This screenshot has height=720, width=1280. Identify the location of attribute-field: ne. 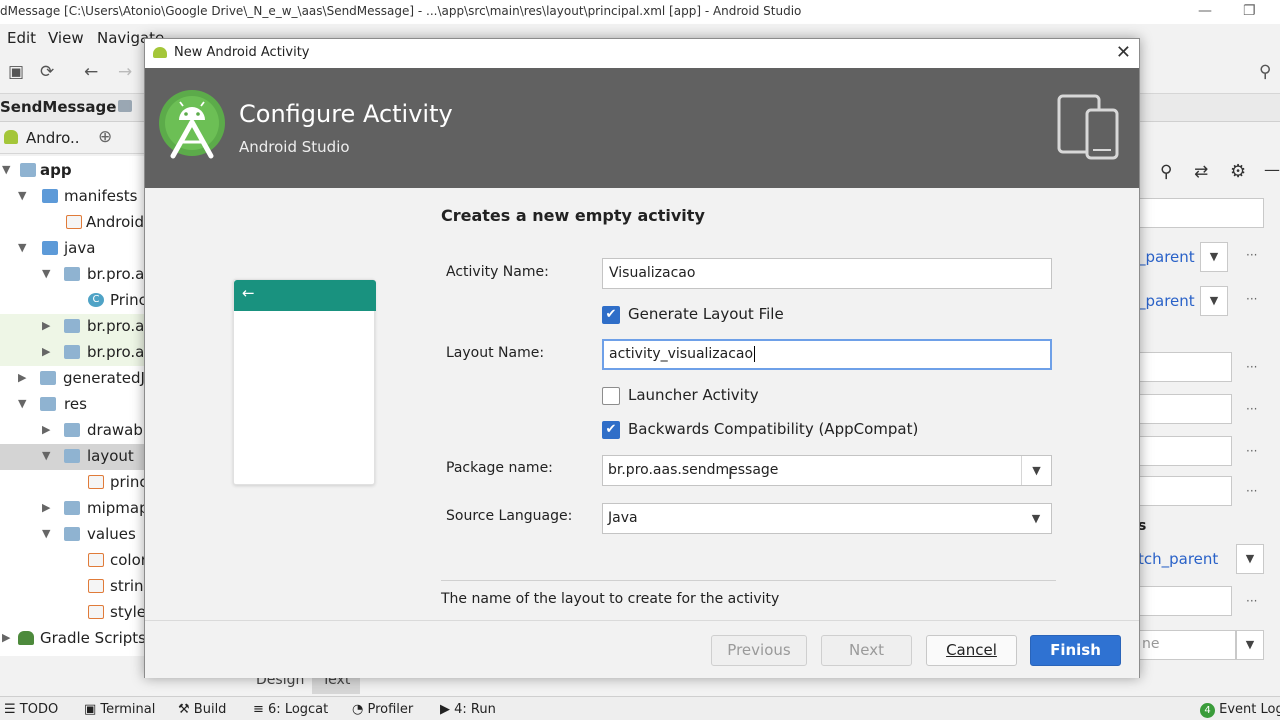
(1187, 645).